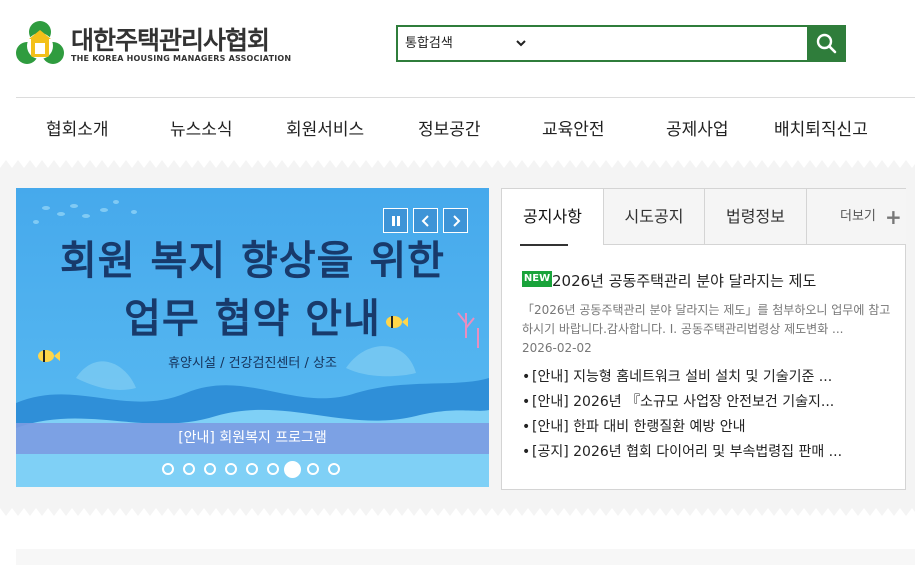 The width and height of the screenshot is (915, 565). Describe the element at coordinates (252, 438) in the screenshot. I see `banner-caption: [안내] 회원복지 프로그램` at that location.